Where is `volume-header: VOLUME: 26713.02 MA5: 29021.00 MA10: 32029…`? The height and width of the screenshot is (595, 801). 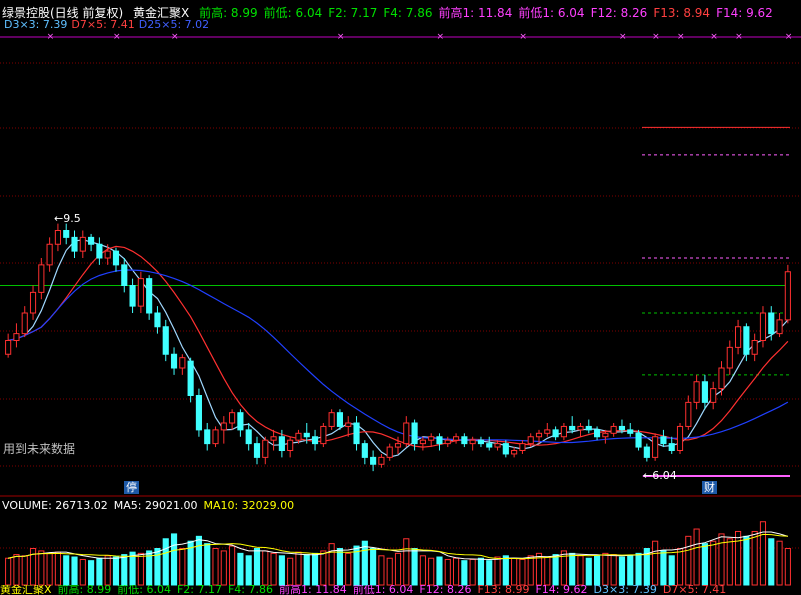
volume-header: VOLUME: 26713.02 MA5: 29021.00 MA10: 32029… is located at coordinates (151, 505).